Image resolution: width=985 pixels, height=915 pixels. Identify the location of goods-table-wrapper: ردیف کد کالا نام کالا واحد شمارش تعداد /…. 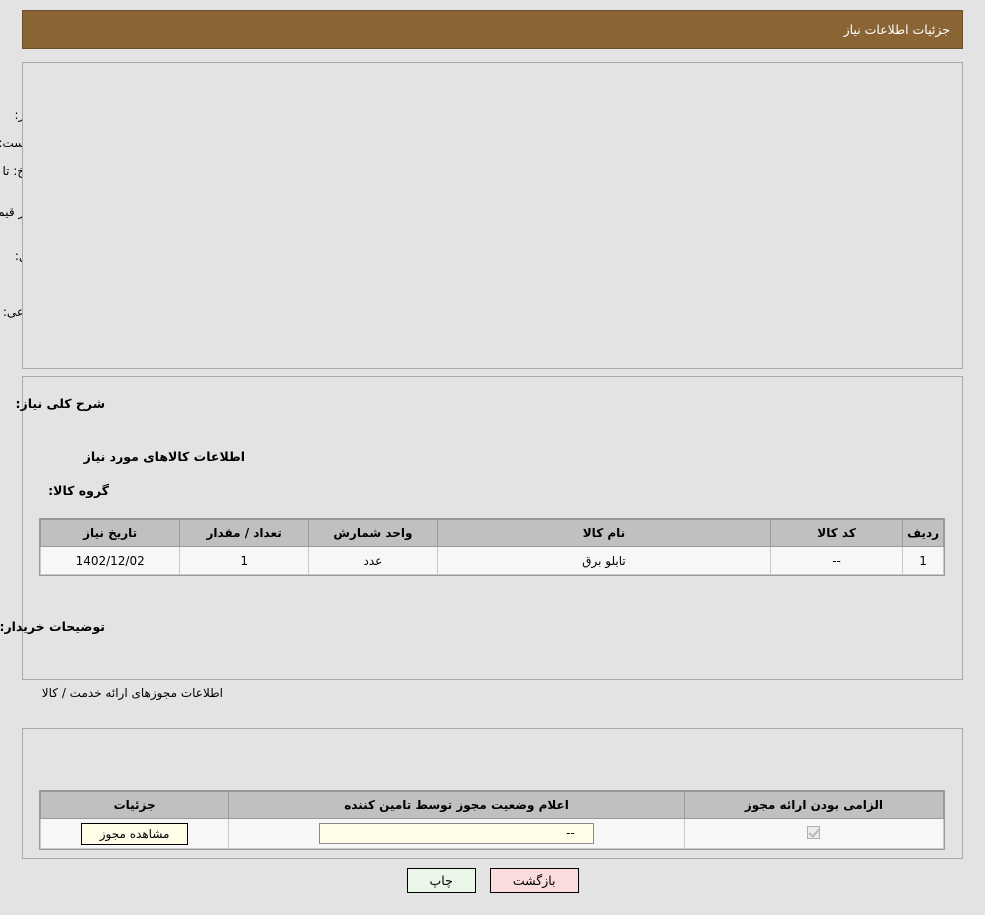
(492, 547).